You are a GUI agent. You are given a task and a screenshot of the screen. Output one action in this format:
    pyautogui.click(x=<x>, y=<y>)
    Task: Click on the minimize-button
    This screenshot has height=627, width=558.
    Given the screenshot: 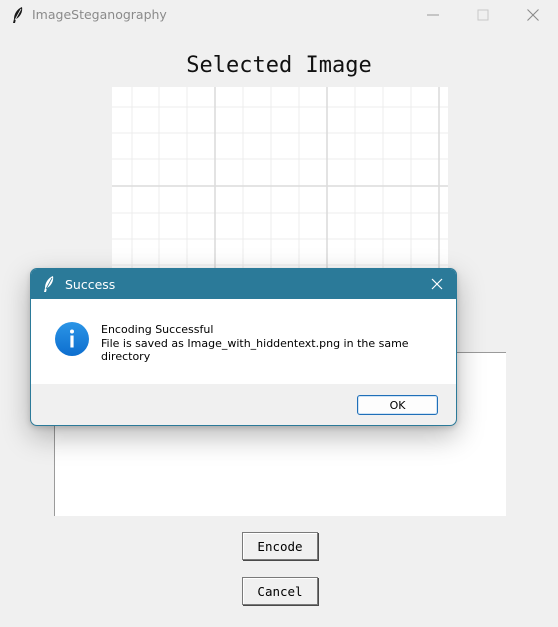 What is the action you would take?
    pyautogui.click(x=433, y=15)
    